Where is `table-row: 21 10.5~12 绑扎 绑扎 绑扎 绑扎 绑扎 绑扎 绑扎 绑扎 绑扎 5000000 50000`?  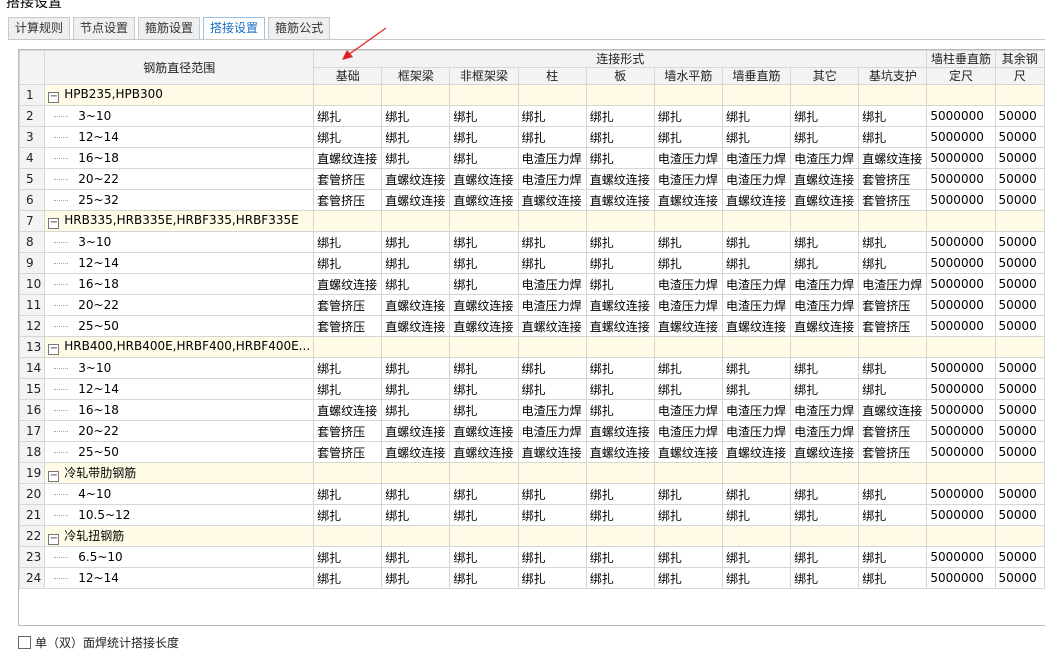 table-row: 21 10.5~12 绑扎 绑扎 绑扎 绑扎 绑扎 绑扎 绑扎 绑扎 绑扎 5000000 50000 is located at coordinates (532, 515).